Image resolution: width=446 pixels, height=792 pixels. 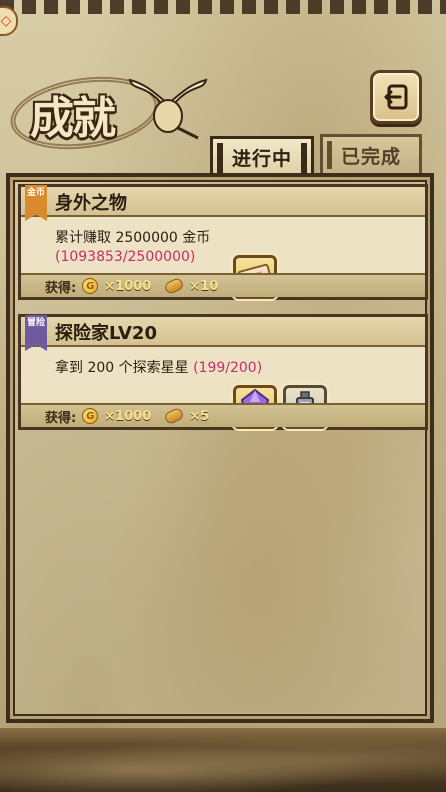 I want to click on return-arrow-icon, so click(x=396, y=97).